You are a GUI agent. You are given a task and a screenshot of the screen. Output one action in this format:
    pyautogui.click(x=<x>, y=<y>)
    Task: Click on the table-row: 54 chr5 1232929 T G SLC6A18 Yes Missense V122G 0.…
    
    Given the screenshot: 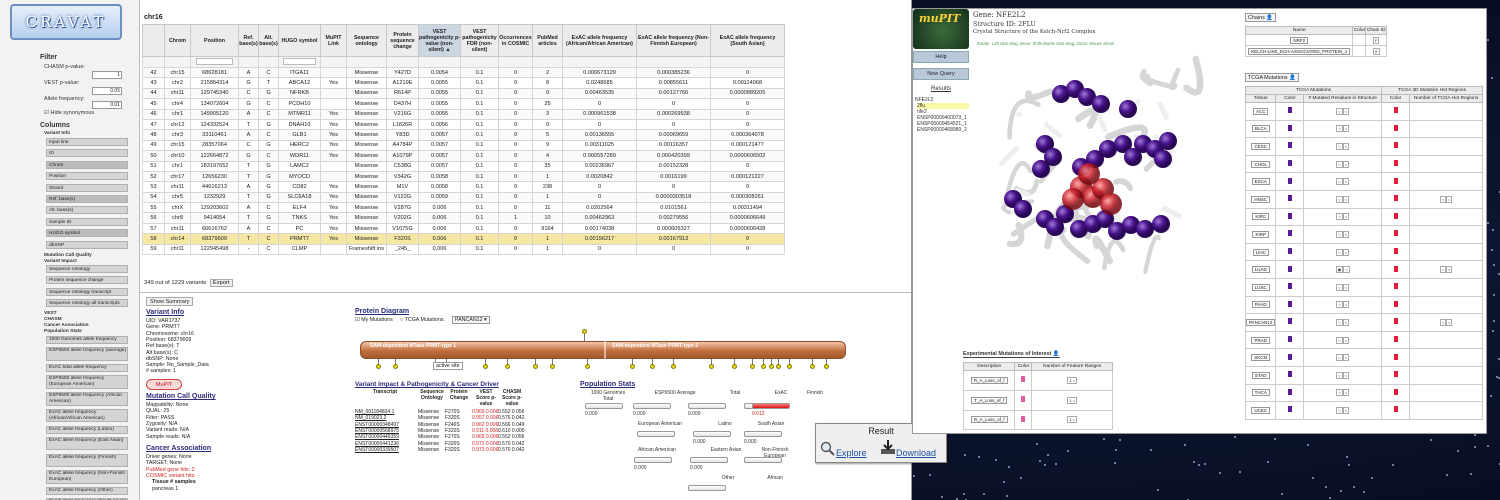 What is the action you would take?
    pyautogui.click(x=463, y=197)
    